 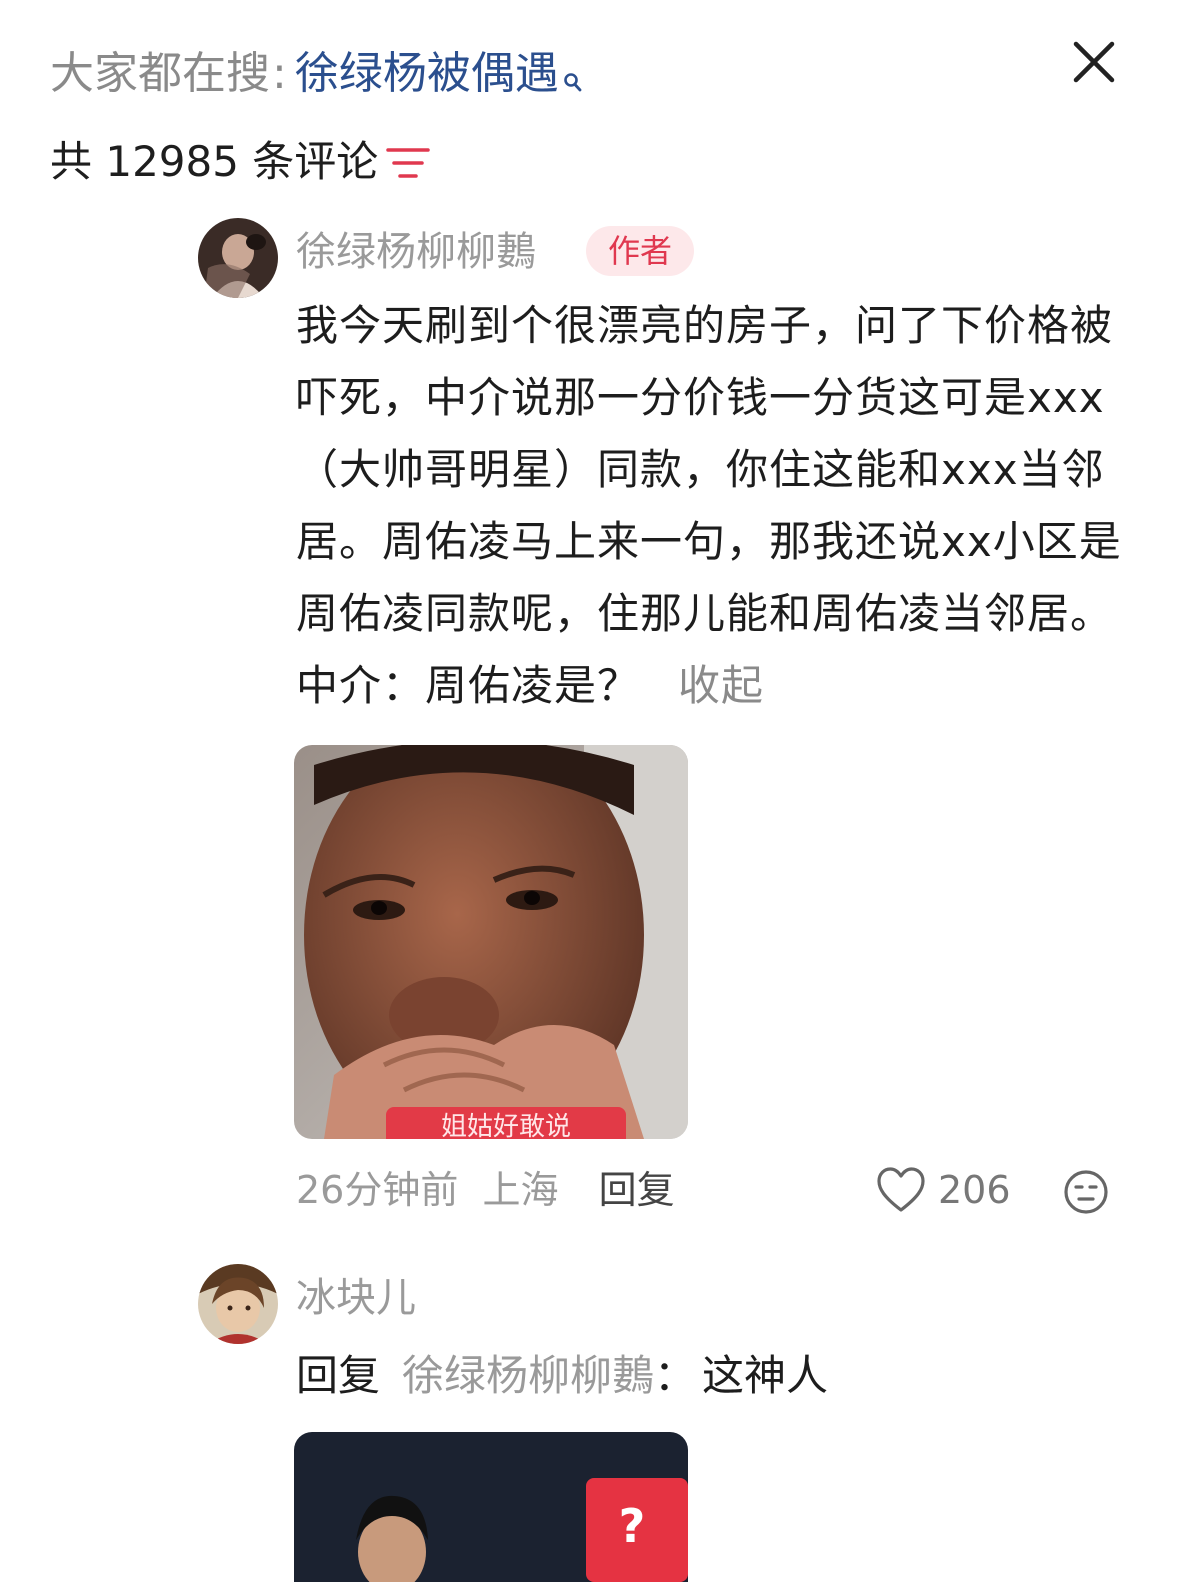 What do you see at coordinates (721, 685) in the screenshot?
I see `collapse-button: 收起` at bounding box center [721, 685].